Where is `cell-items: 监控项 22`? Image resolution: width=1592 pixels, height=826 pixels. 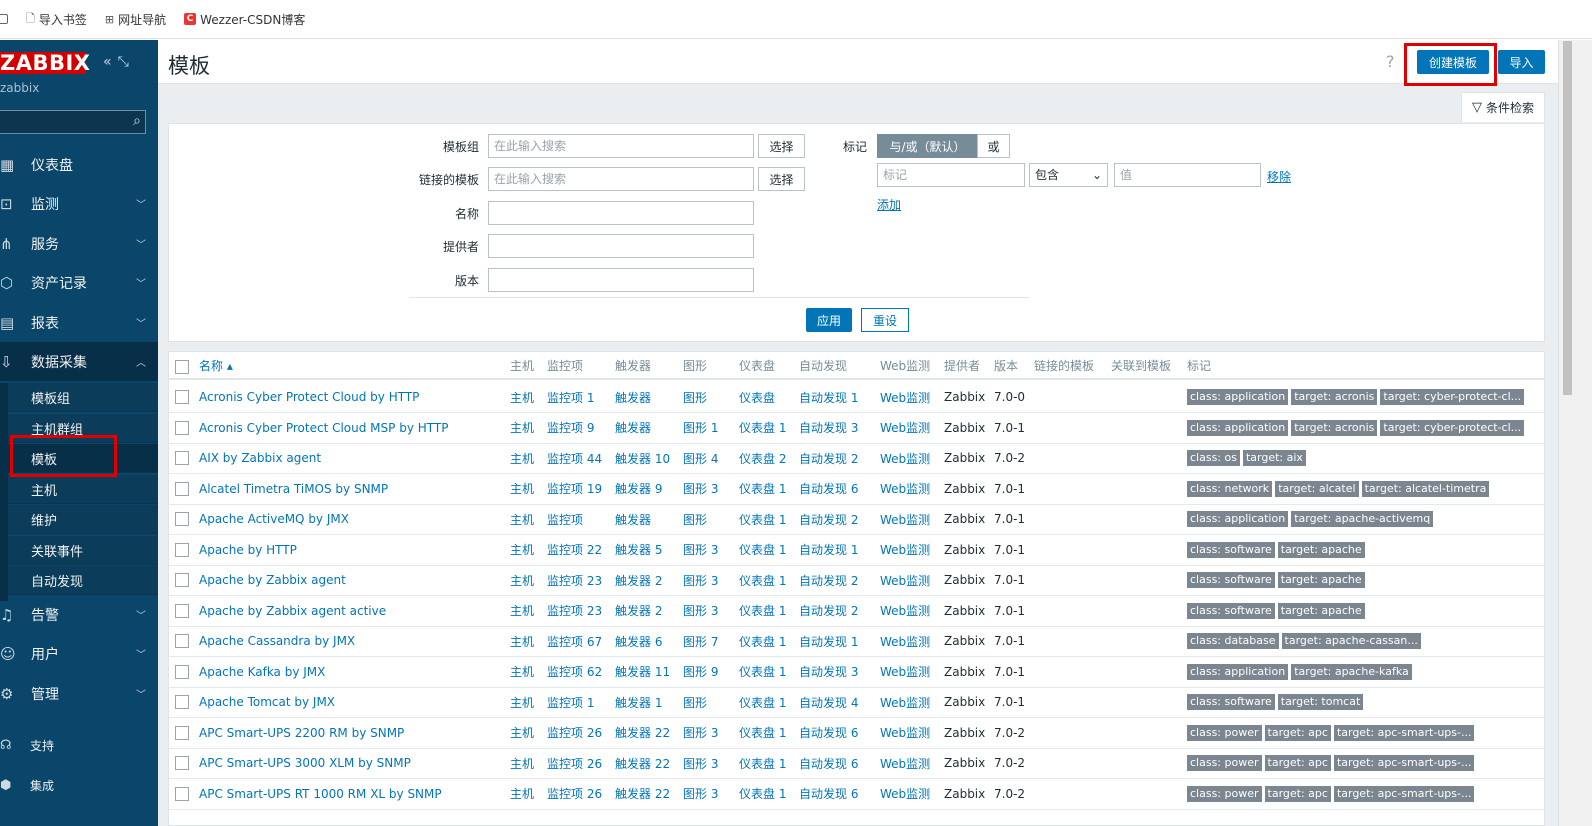
cell-items: 监控项 22 is located at coordinates (574, 550).